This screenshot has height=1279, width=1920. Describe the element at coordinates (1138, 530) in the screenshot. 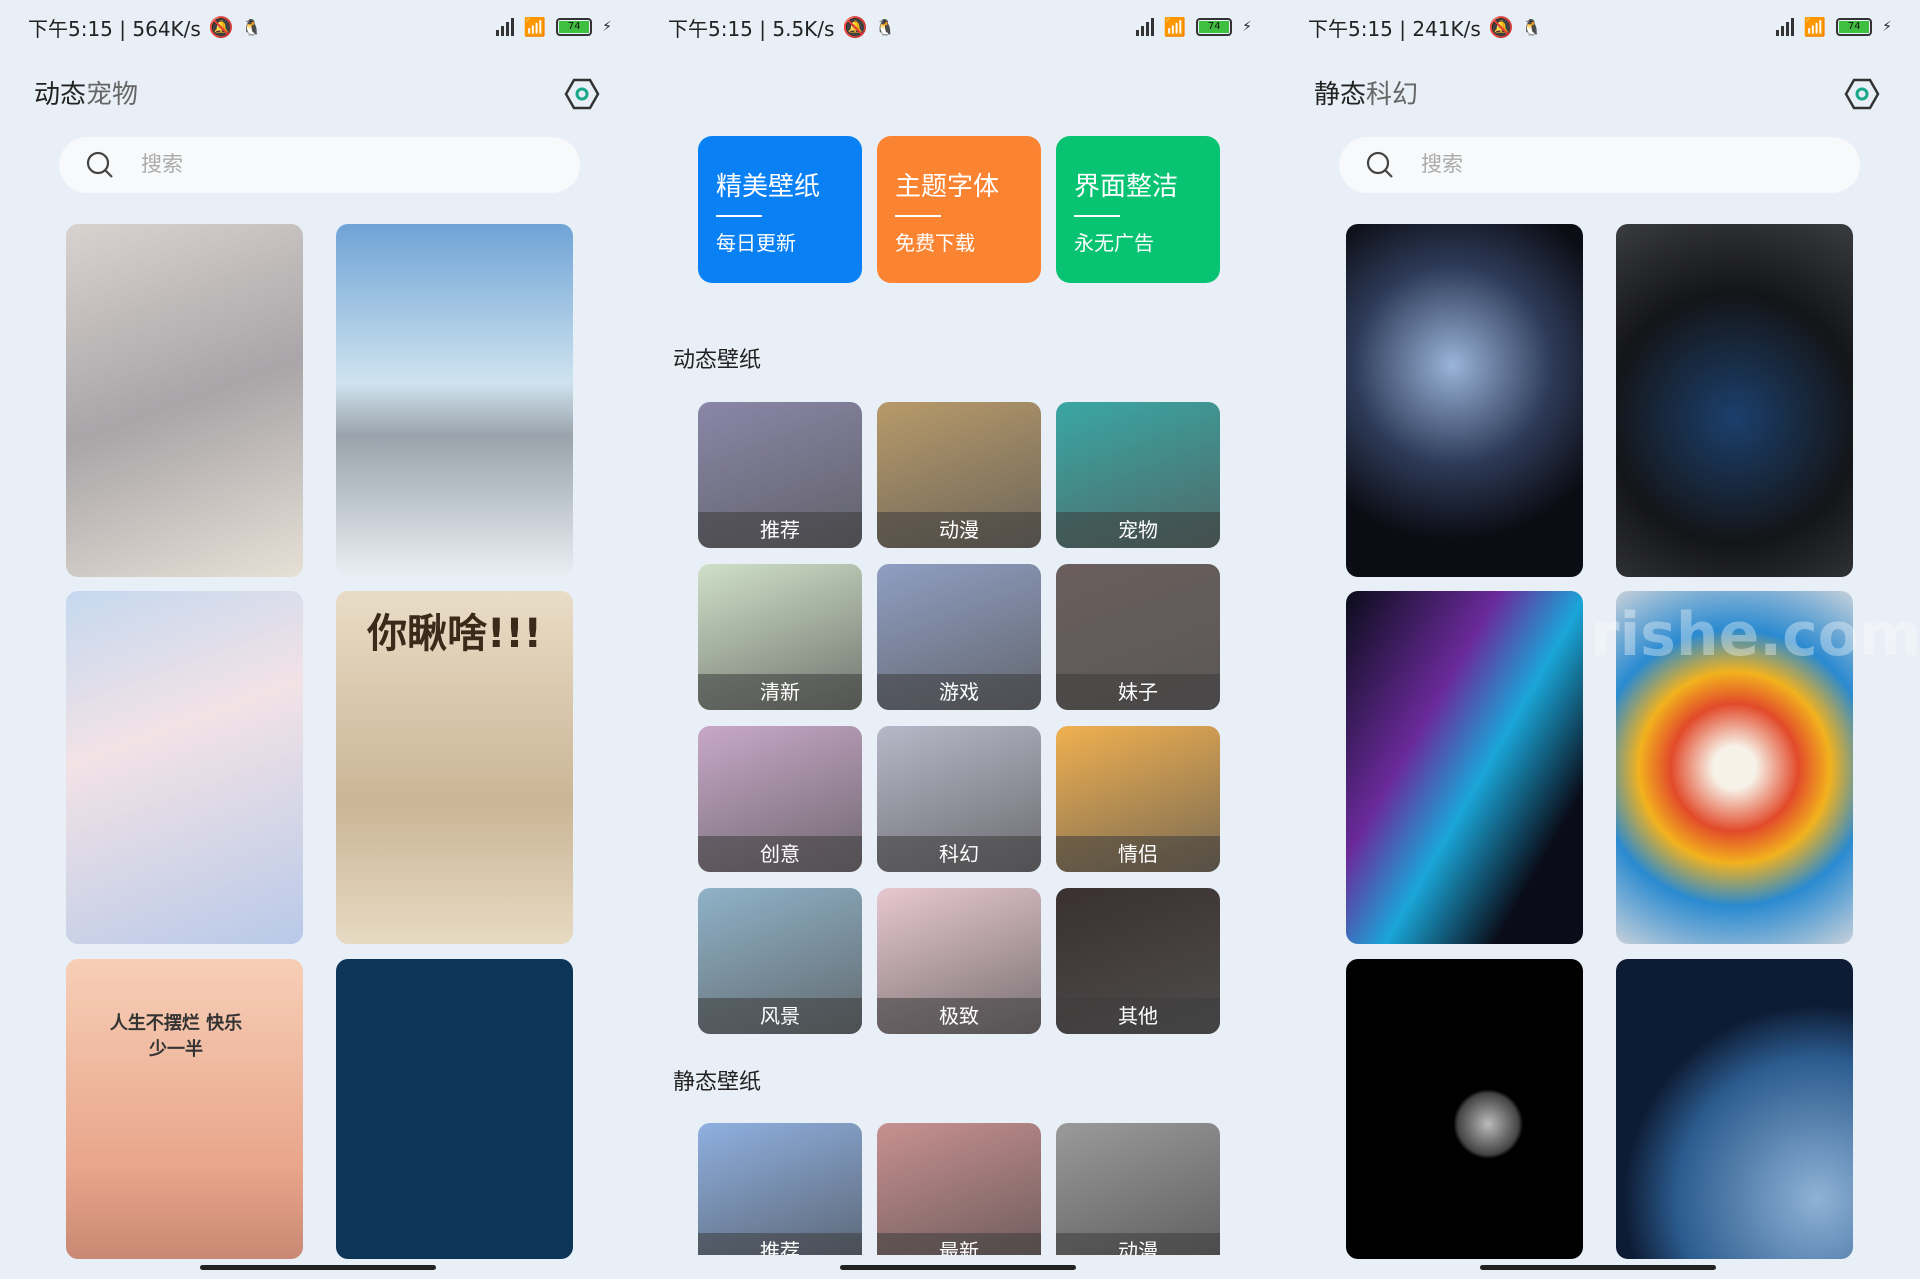

I see `category-label: 宠物` at that location.